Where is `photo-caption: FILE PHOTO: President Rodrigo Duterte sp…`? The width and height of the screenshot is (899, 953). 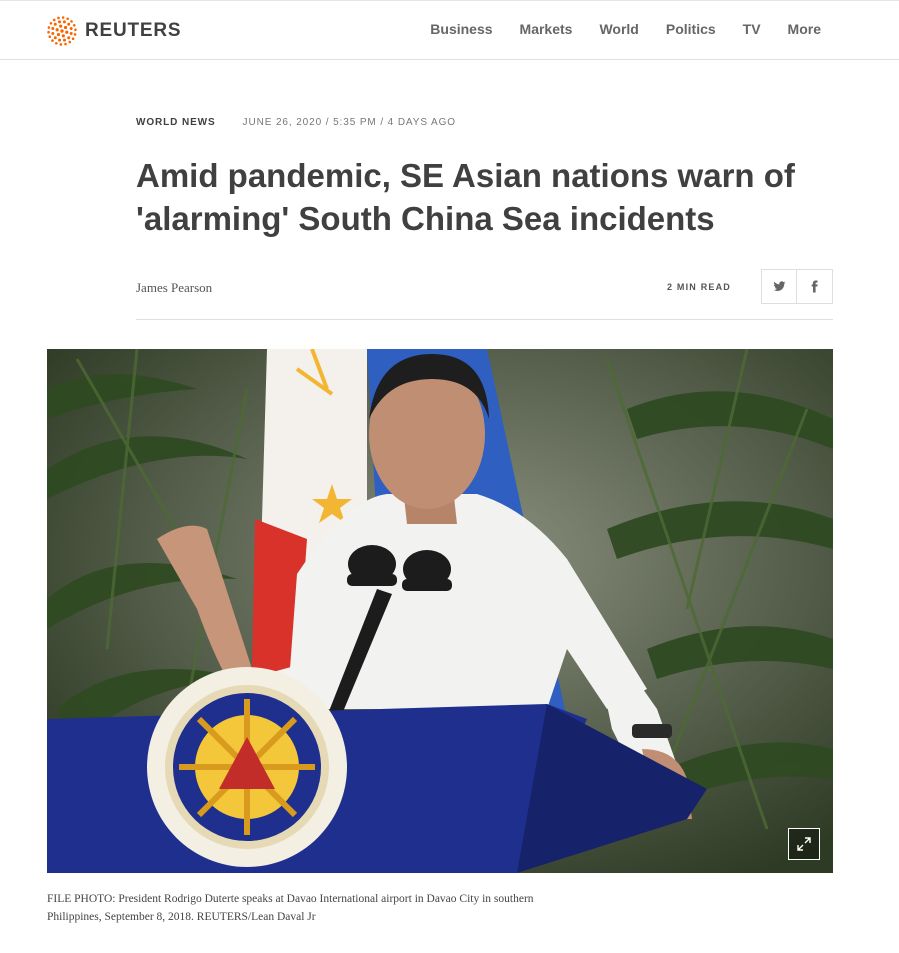 photo-caption: FILE PHOTO: President Rodrigo Duterte sp… is located at coordinates (290, 908).